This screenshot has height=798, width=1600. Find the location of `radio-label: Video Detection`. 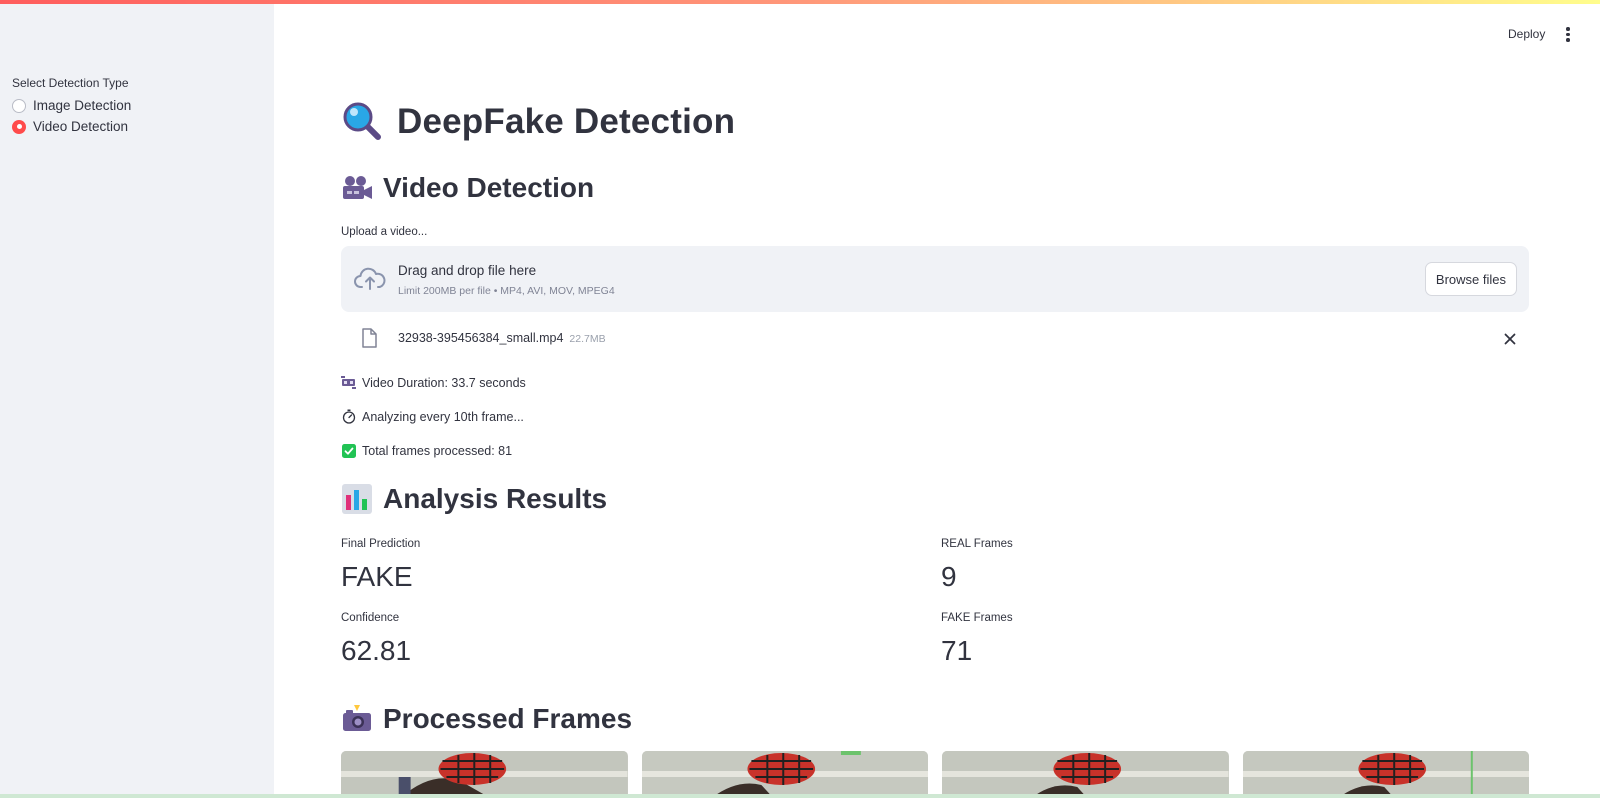

radio-label: Video Detection is located at coordinates (81, 126).